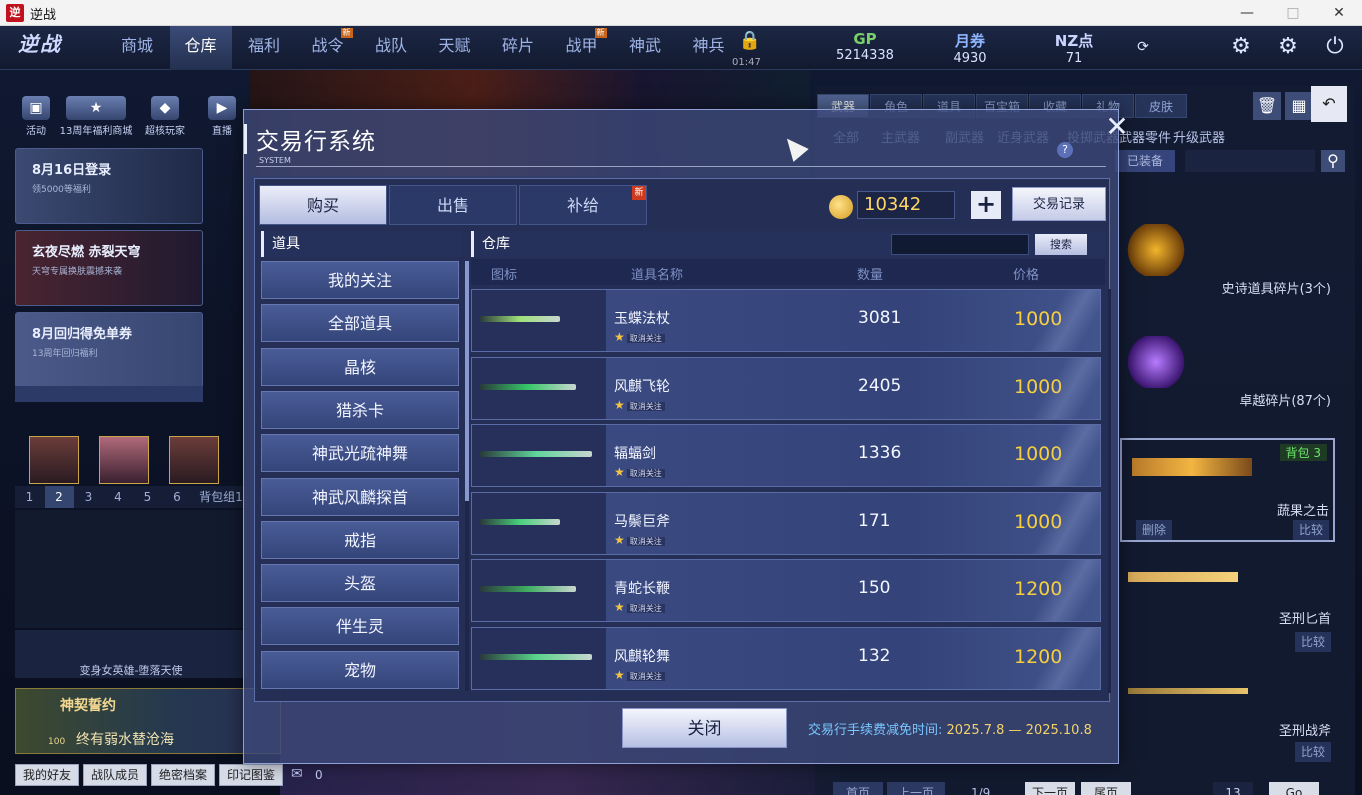 This screenshot has width=1362, height=795. What do you see at coordinates (360, 626) in the screenshot?
I see `category-item: 伴生灵` at bounding box center [360, 626].